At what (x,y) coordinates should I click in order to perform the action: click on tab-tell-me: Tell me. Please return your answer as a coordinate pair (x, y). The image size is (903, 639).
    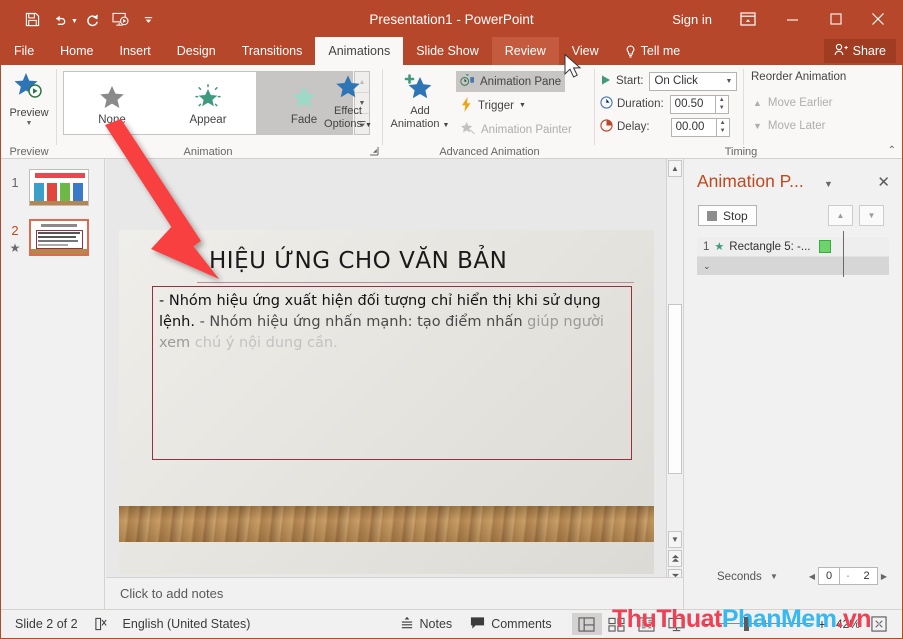
    Looking at the image, I should click on (653, 51).